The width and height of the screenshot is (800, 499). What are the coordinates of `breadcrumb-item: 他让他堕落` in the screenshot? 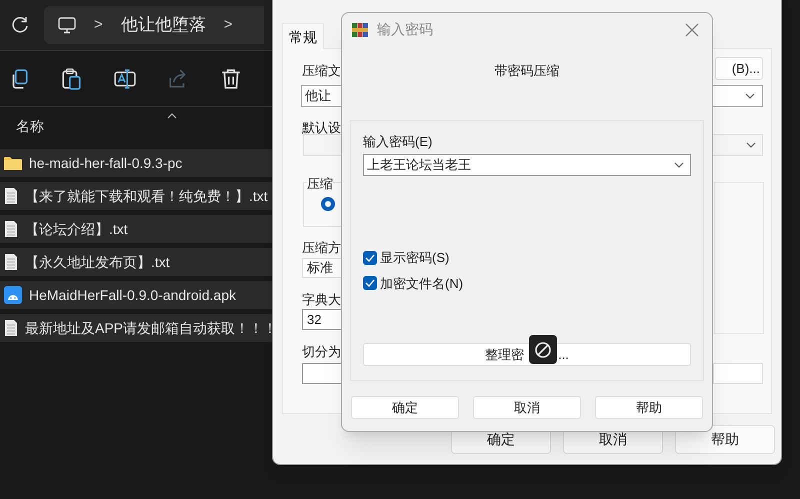 It's located at (163, 25).